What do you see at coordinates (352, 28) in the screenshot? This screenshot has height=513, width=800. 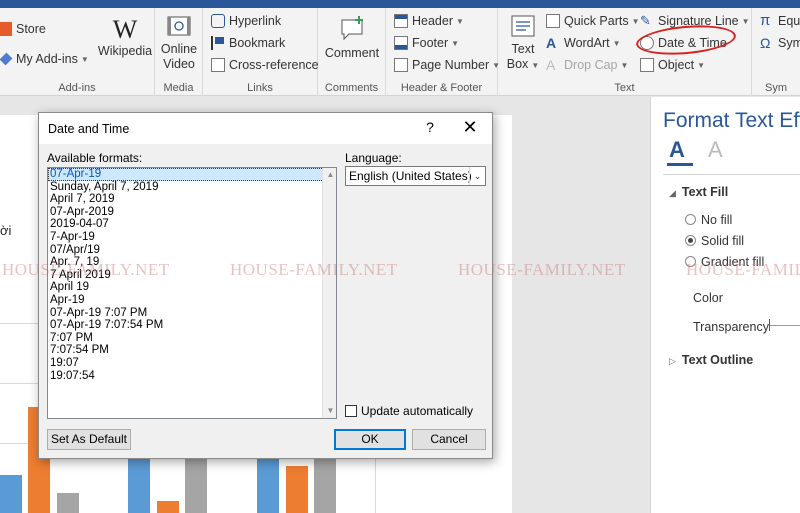 I see `comment-icon` at bounding box center [352, 28].